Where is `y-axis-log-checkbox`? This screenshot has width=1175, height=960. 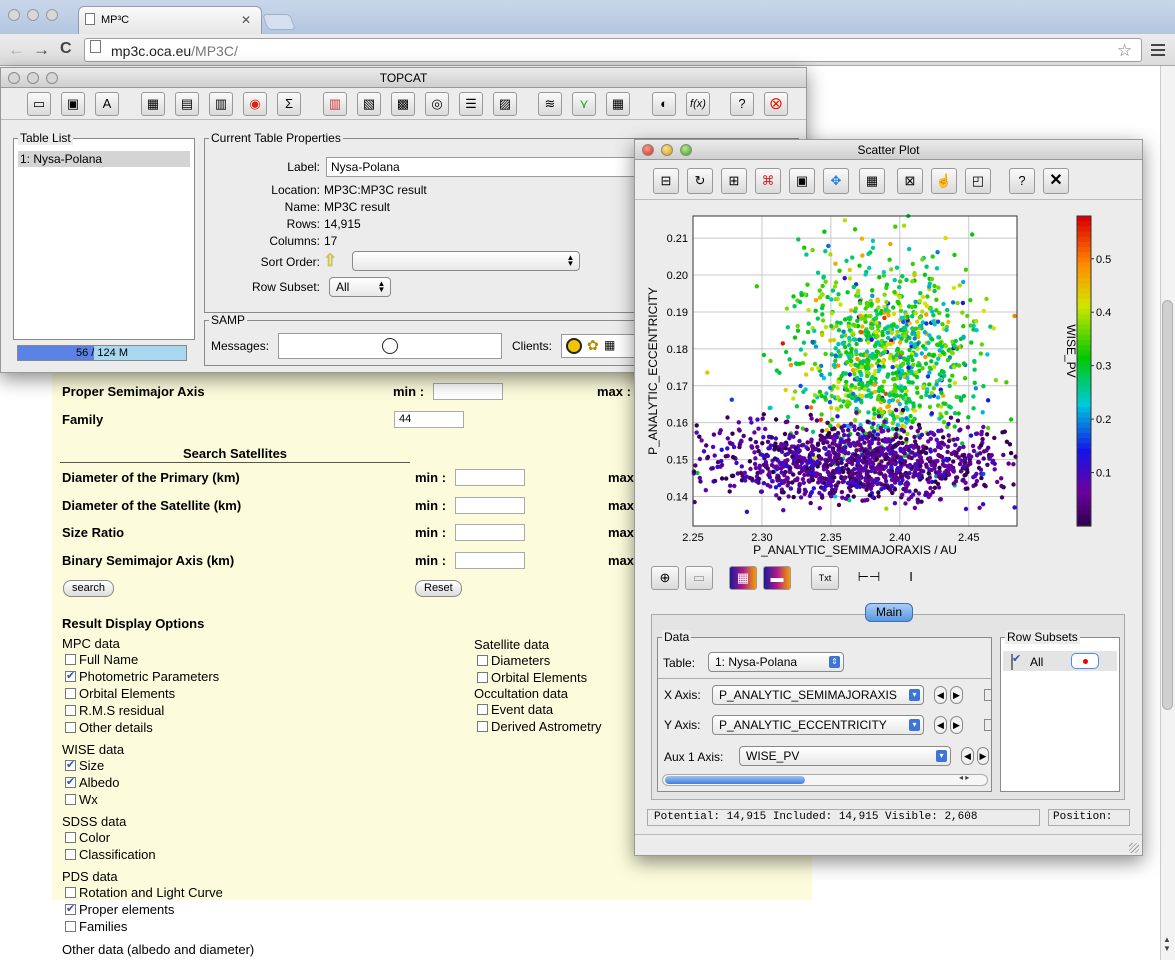
y-axis-log-checkbox is located at coordinates (988, 725).